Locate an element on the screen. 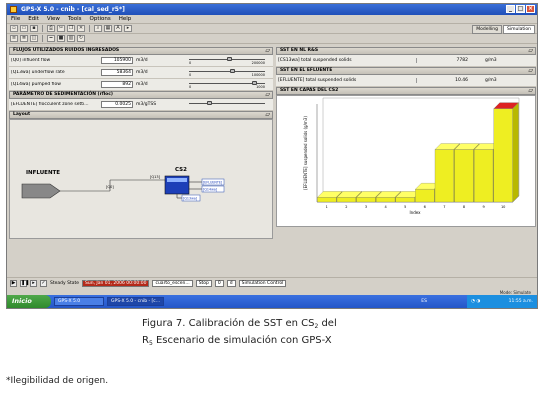 This screenshot has height=405, width=545. new-file-icon: ▫ is located at coordinates (14, 28).